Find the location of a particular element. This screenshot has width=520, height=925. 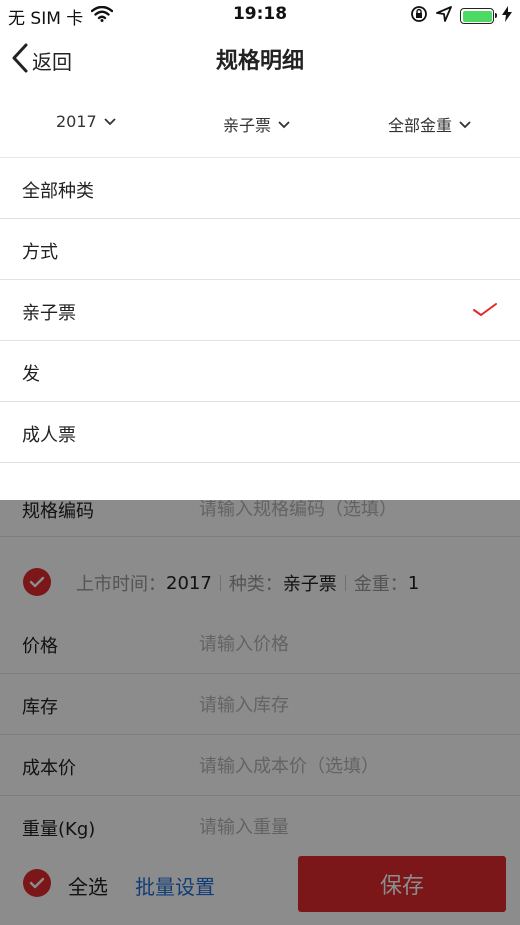

dropdown-item-label: 亲子票 is located at coordinates (49, 313).